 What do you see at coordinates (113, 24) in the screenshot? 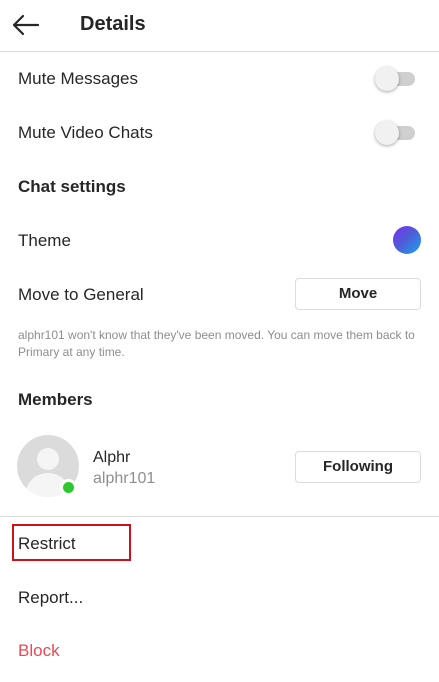
I see `page-title: Details` at bounding box center [113, 24].